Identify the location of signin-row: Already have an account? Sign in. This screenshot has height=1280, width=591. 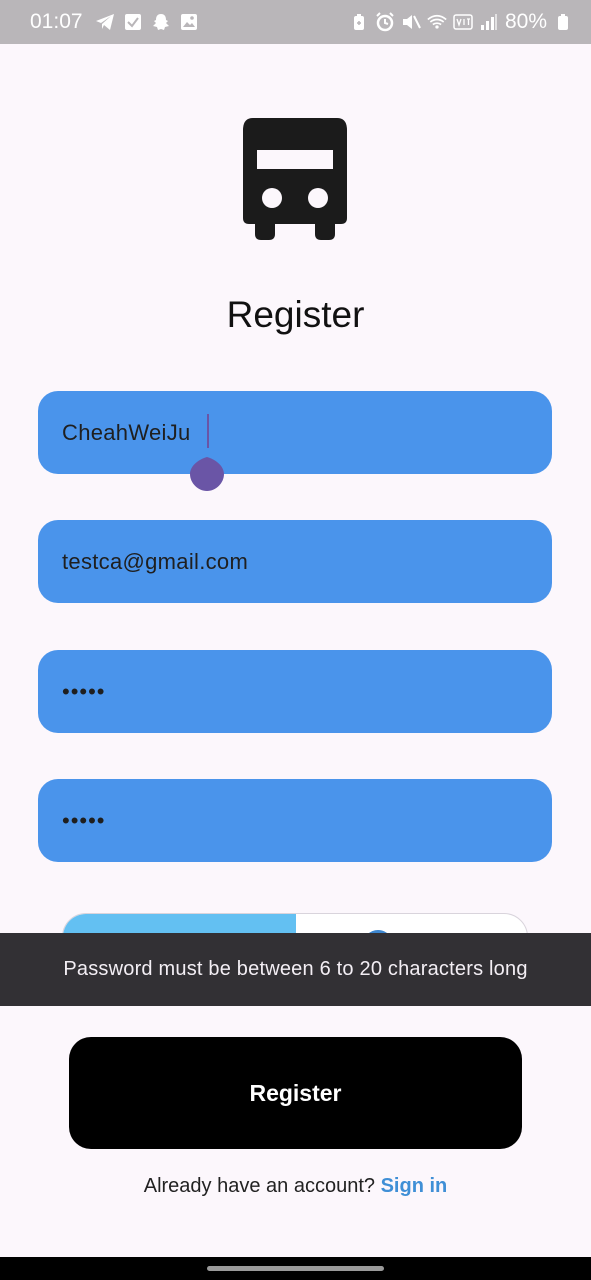
(295, 1186).